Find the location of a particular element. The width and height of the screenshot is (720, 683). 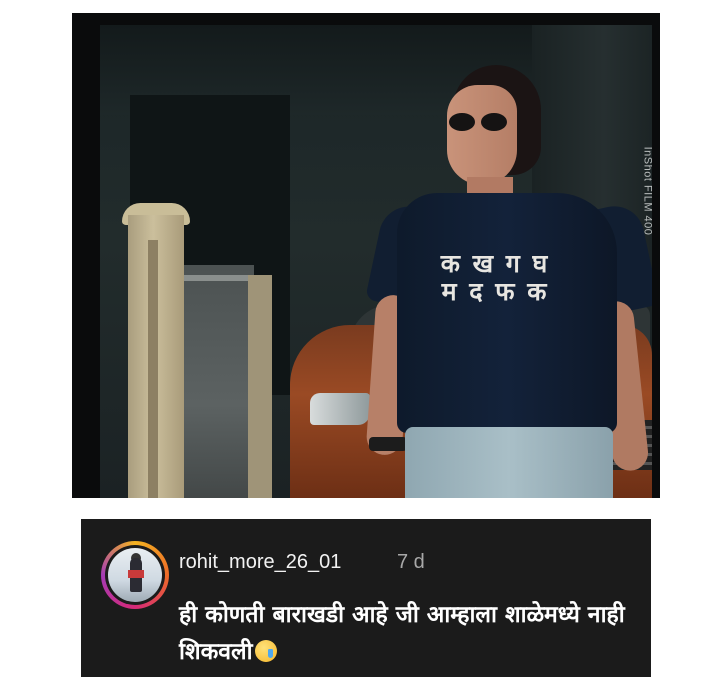

photo-gate-bar is located at coordinates (219, 278).